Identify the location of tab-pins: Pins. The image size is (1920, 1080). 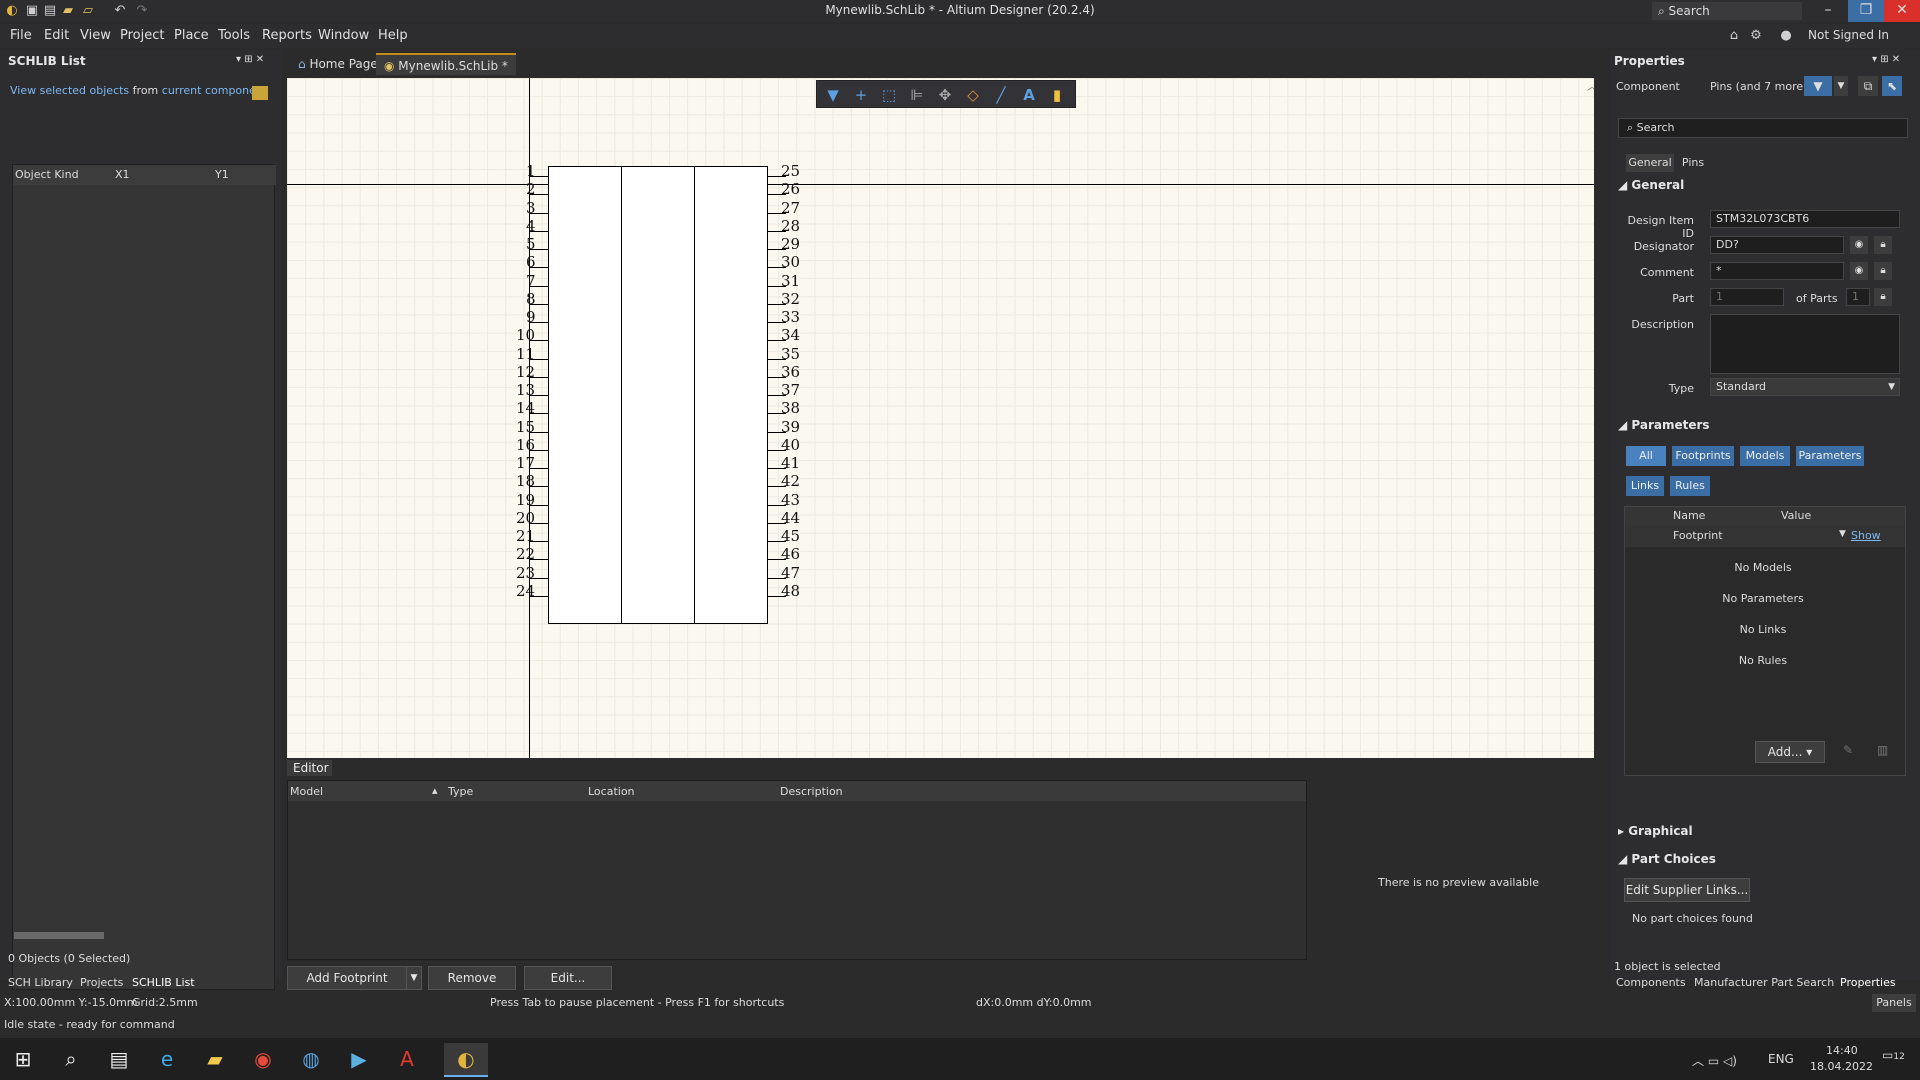
(1693, 163).